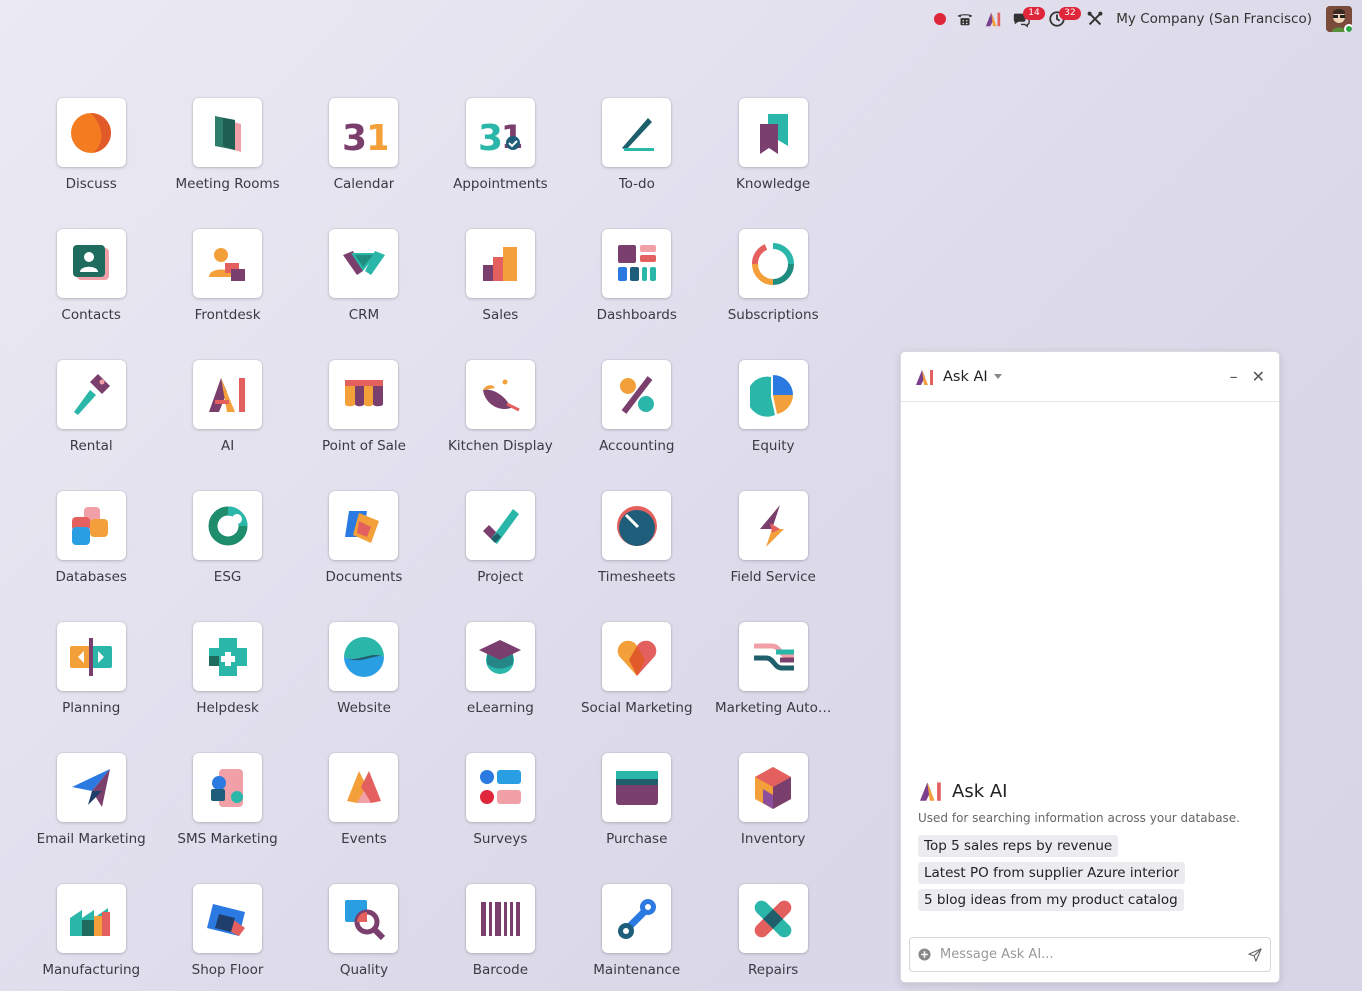 The height and width of the screenshot is (991, 1362). I want to click on app-project: Project, so click(500, 556).